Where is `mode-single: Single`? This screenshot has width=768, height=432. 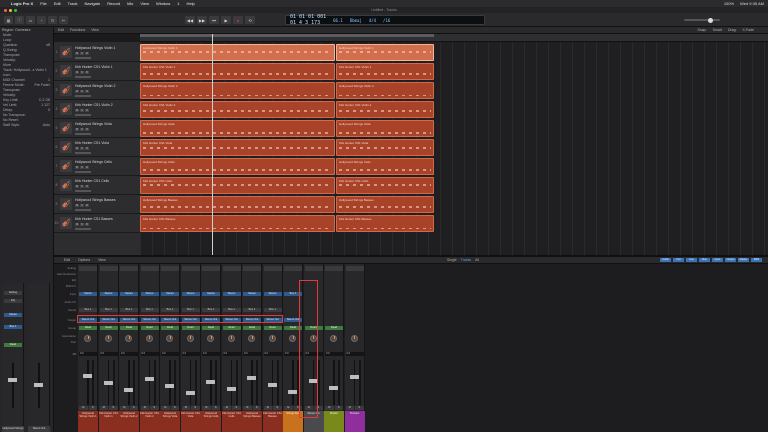
mode-single: Single is located at coordinates (452, 260).